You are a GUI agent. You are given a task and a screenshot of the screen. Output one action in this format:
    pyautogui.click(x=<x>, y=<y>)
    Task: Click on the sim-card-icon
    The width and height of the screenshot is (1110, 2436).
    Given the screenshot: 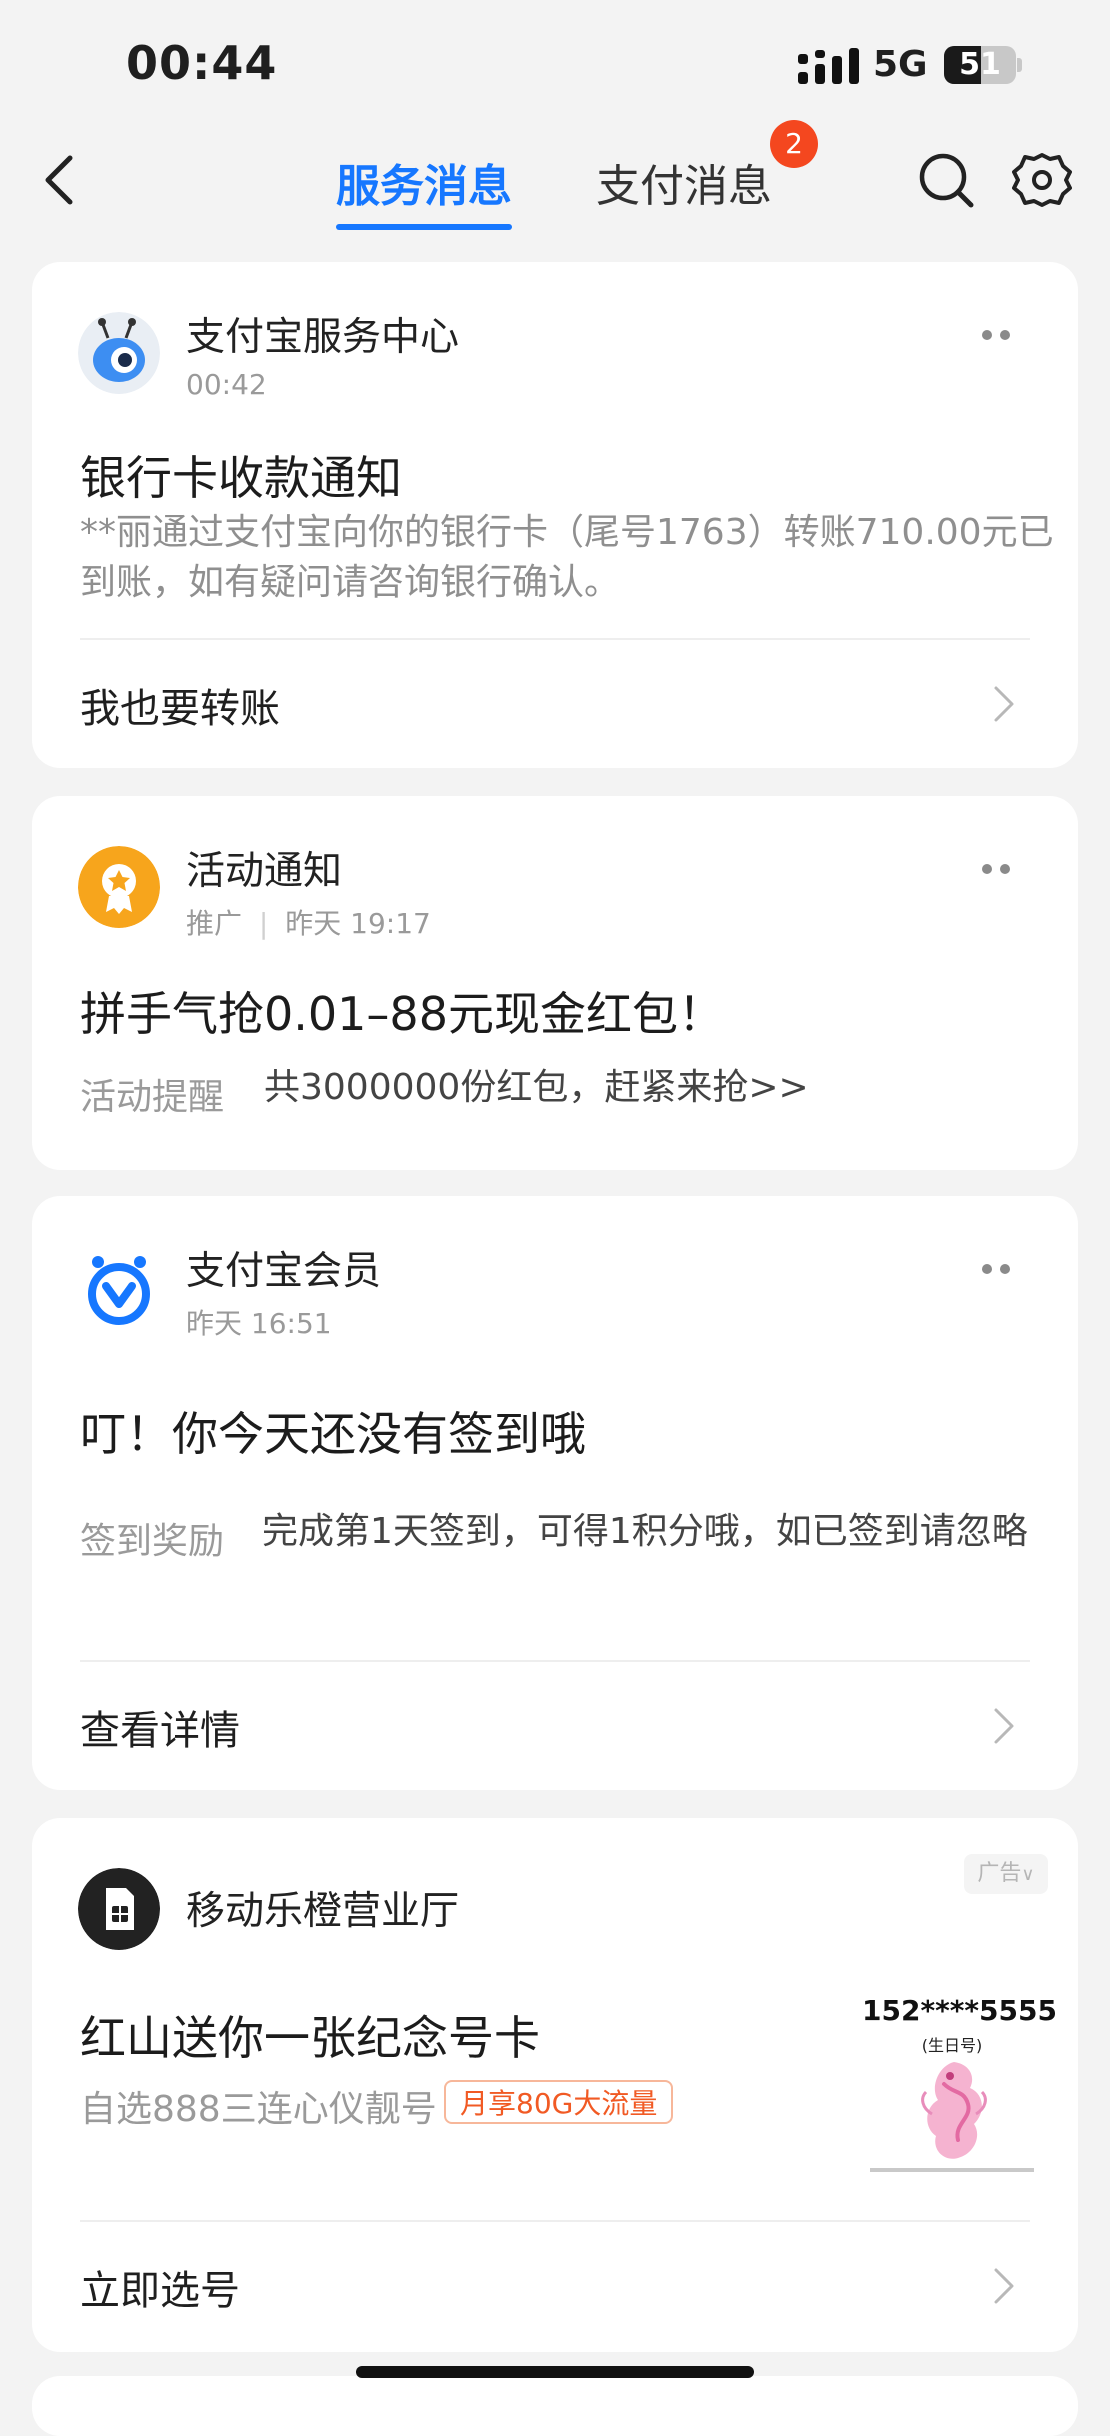 What is the action you would take?
    pyautogui.click(x=119, y=1909)
    